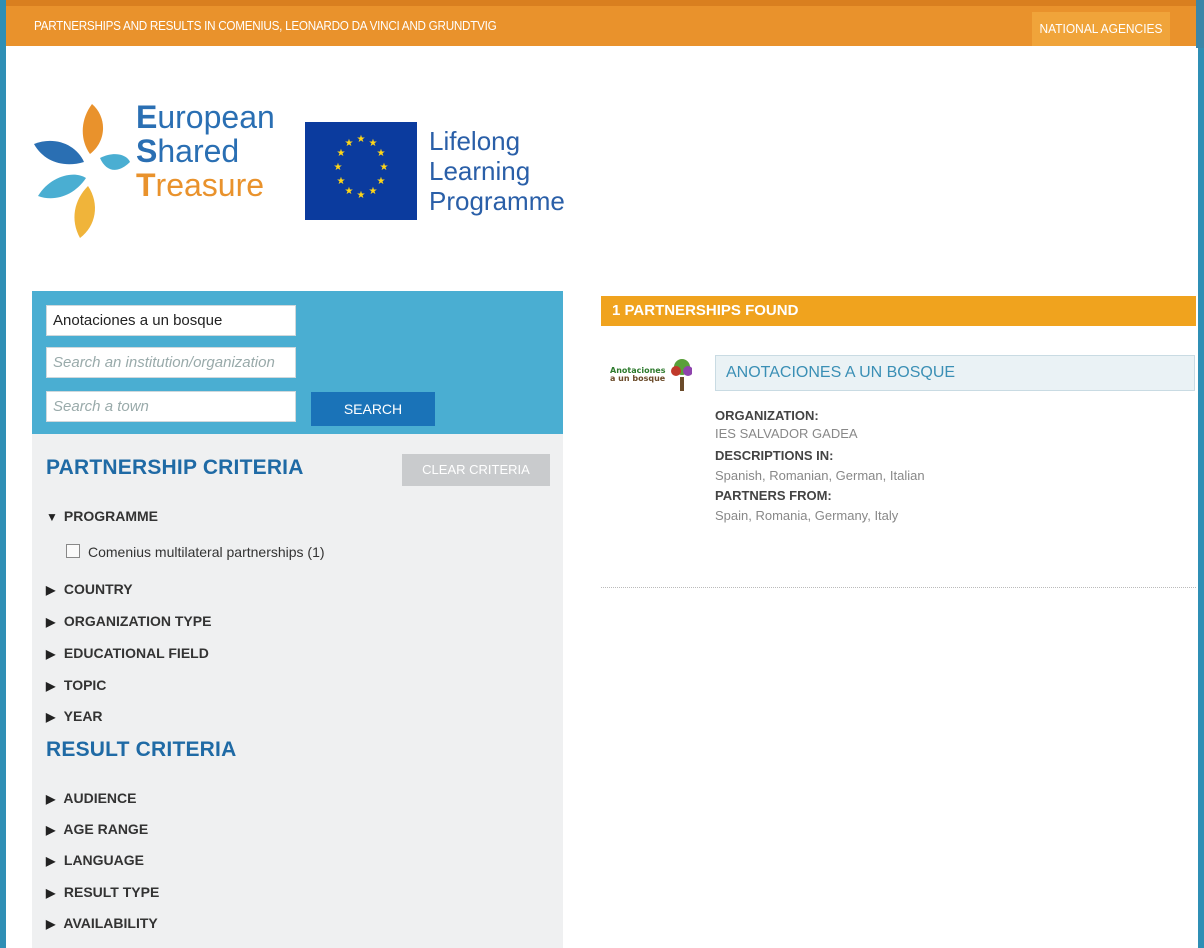  What do you see at coordinates (111, 516) in the screenshot?
I see `filter-programme-label: PROGRAMME` at bounding box center [111, 516].